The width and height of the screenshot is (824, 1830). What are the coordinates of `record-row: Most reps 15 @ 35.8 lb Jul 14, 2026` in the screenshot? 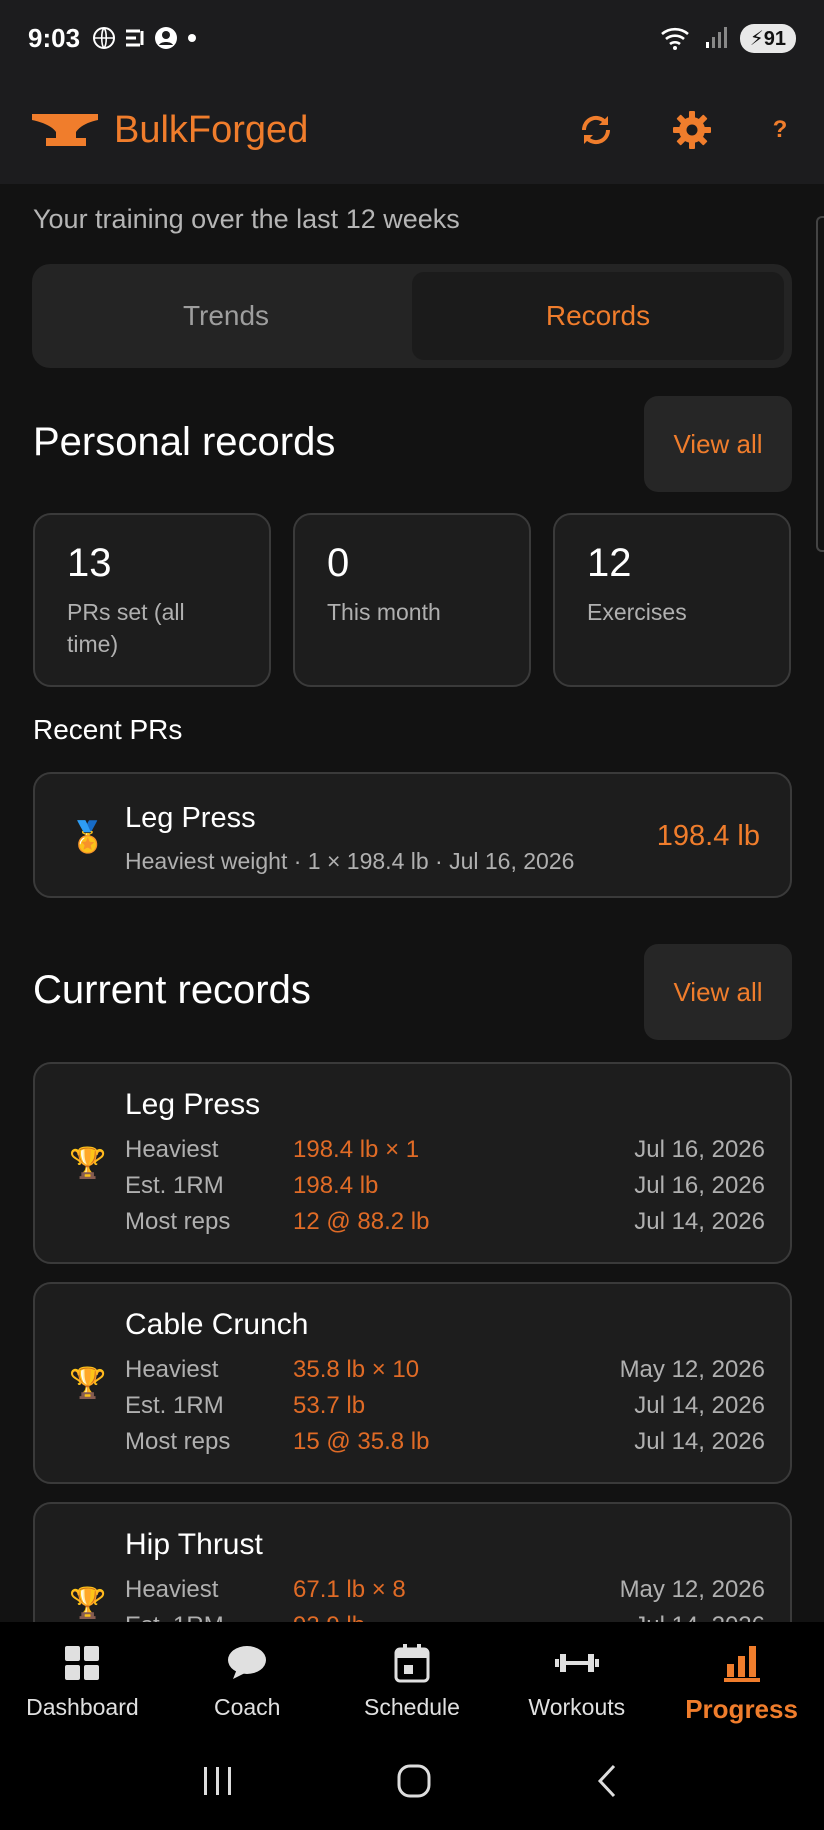 It's located at (445, 1445).